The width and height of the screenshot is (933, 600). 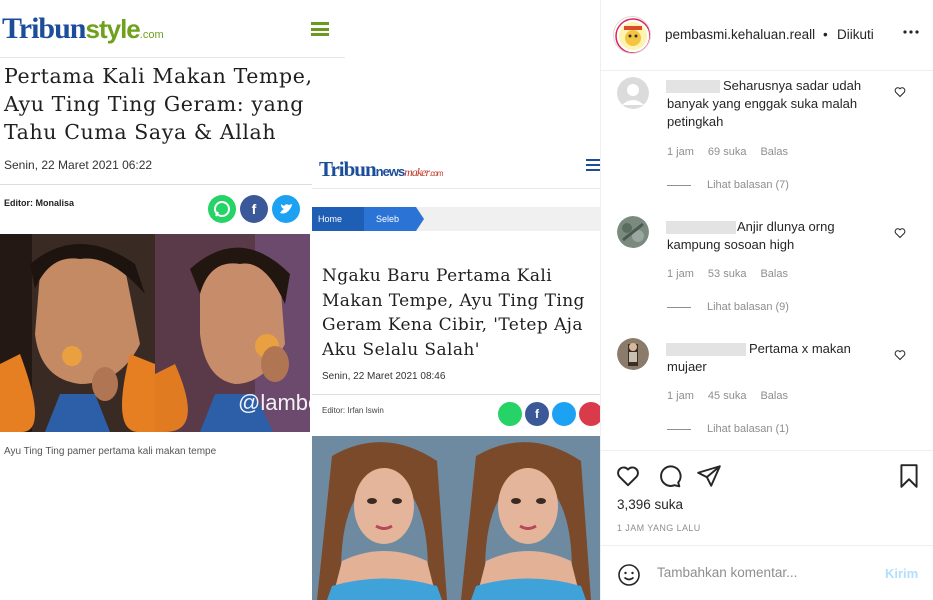 I want to click on emoji-icon, so click(x=629, y=575).